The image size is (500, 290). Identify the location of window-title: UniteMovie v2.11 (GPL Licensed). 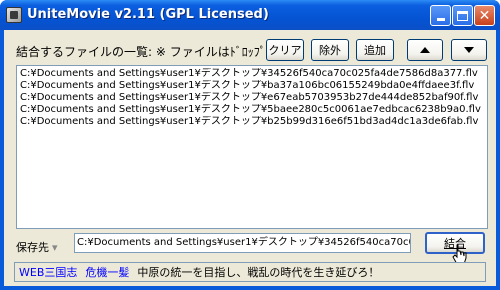
(148, 14).